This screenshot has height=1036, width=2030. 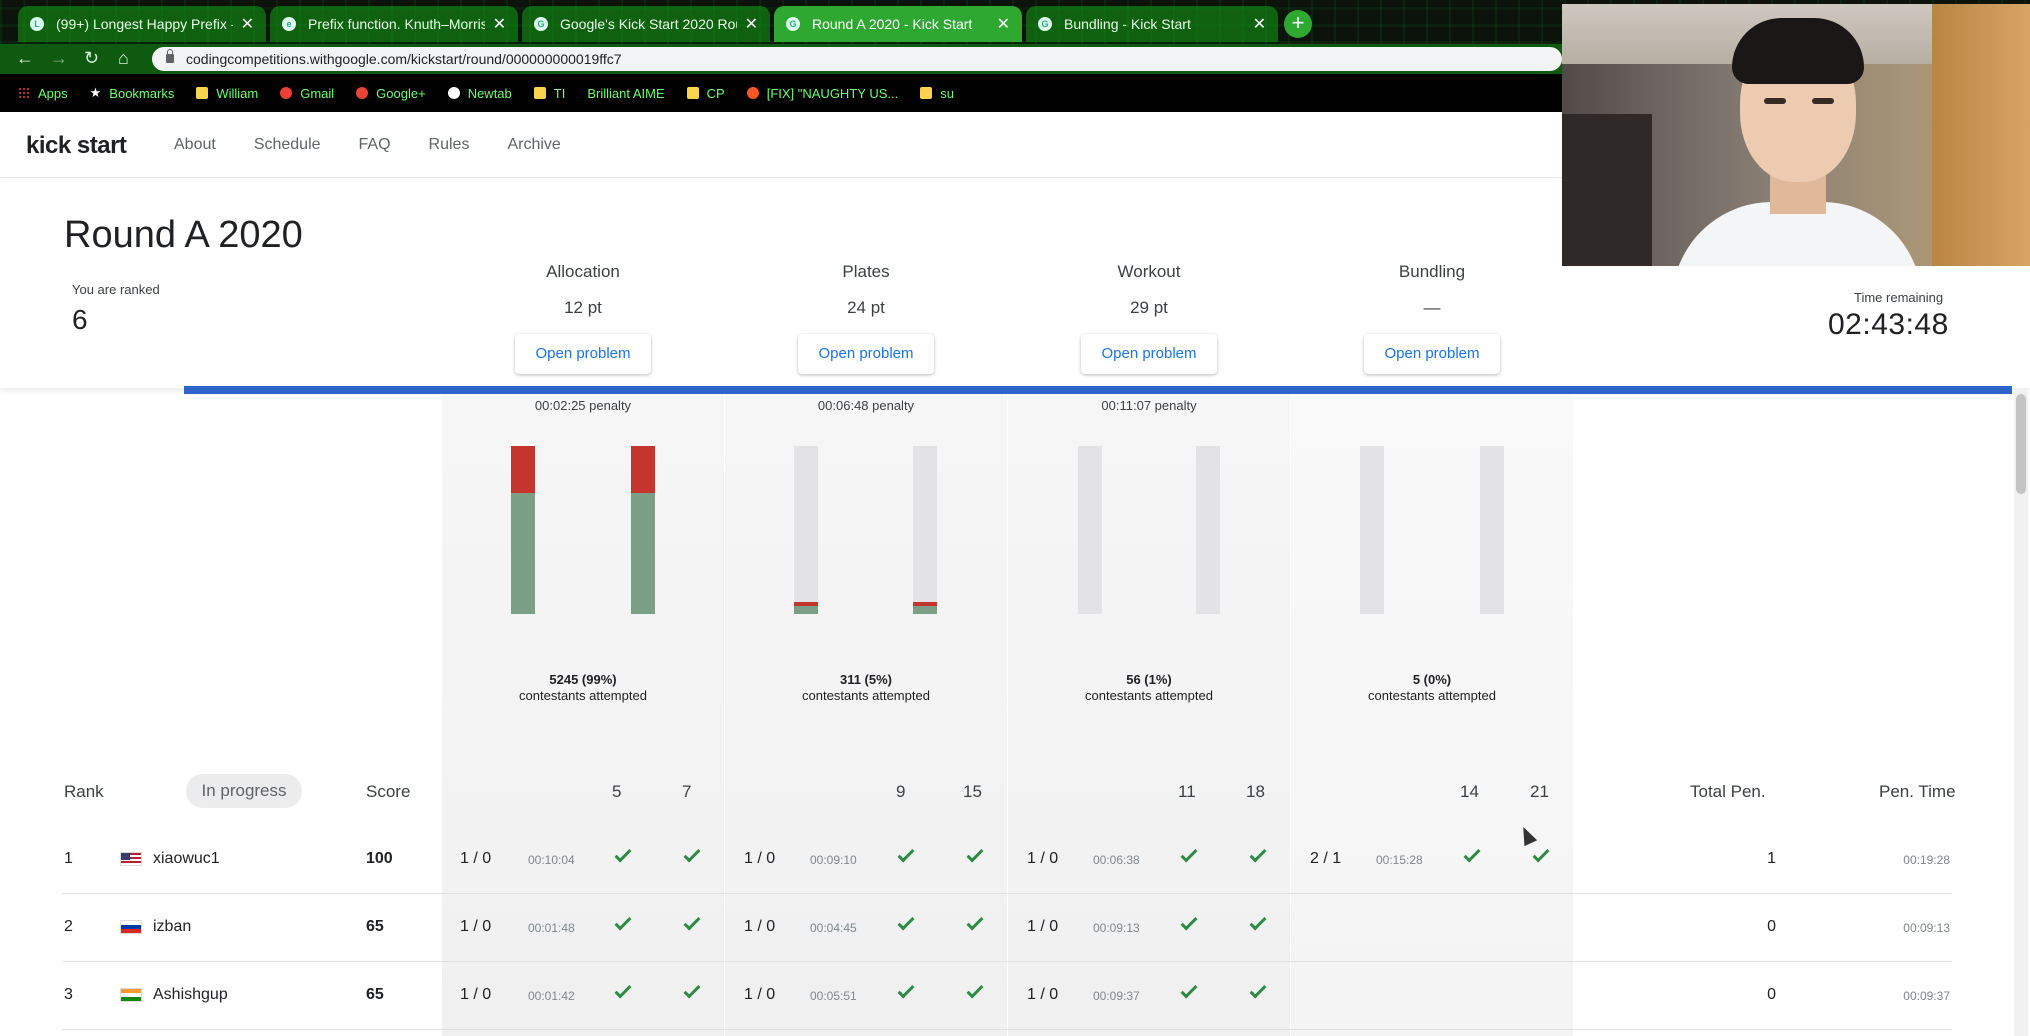 I want to click on bookmark-cp: CP, so click(x=705, y=93).